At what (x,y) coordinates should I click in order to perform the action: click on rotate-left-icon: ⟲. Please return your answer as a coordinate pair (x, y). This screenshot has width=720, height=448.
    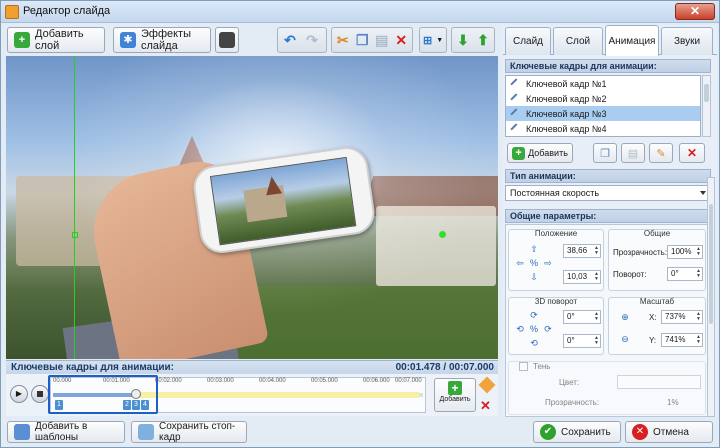
    Looking at the image, I should click on (520, 329).